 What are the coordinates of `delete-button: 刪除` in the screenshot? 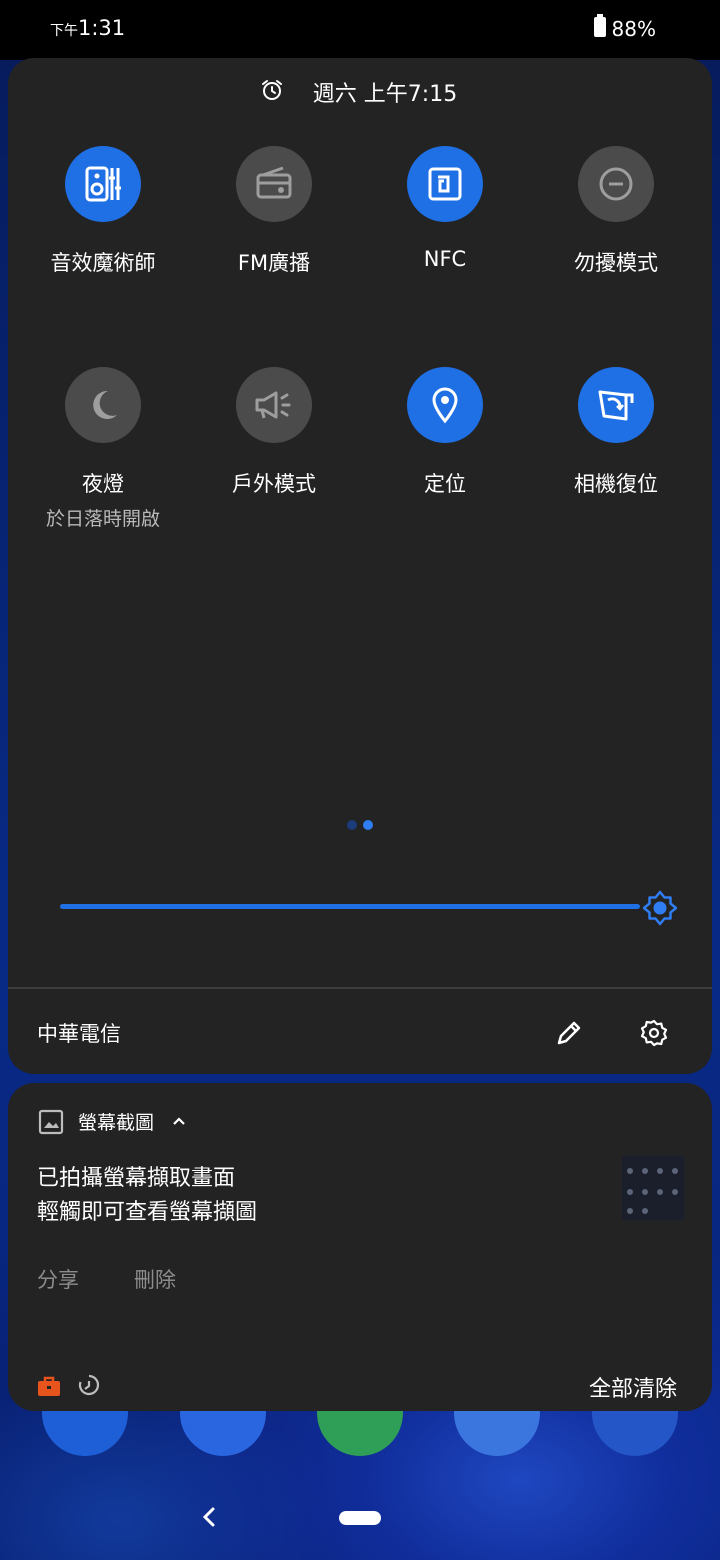 It's located at (155, 1279).